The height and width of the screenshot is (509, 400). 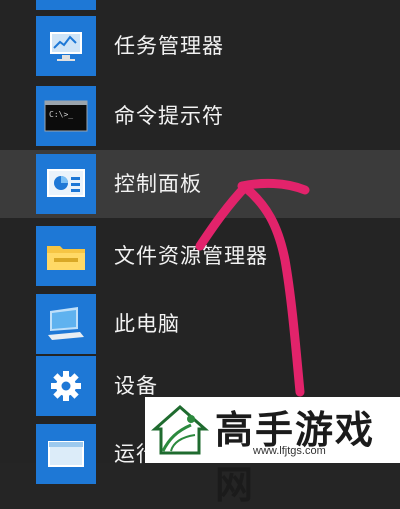 I want to click on start-menu-item-label: 文件资源管理器, so click(x=191, y=256).